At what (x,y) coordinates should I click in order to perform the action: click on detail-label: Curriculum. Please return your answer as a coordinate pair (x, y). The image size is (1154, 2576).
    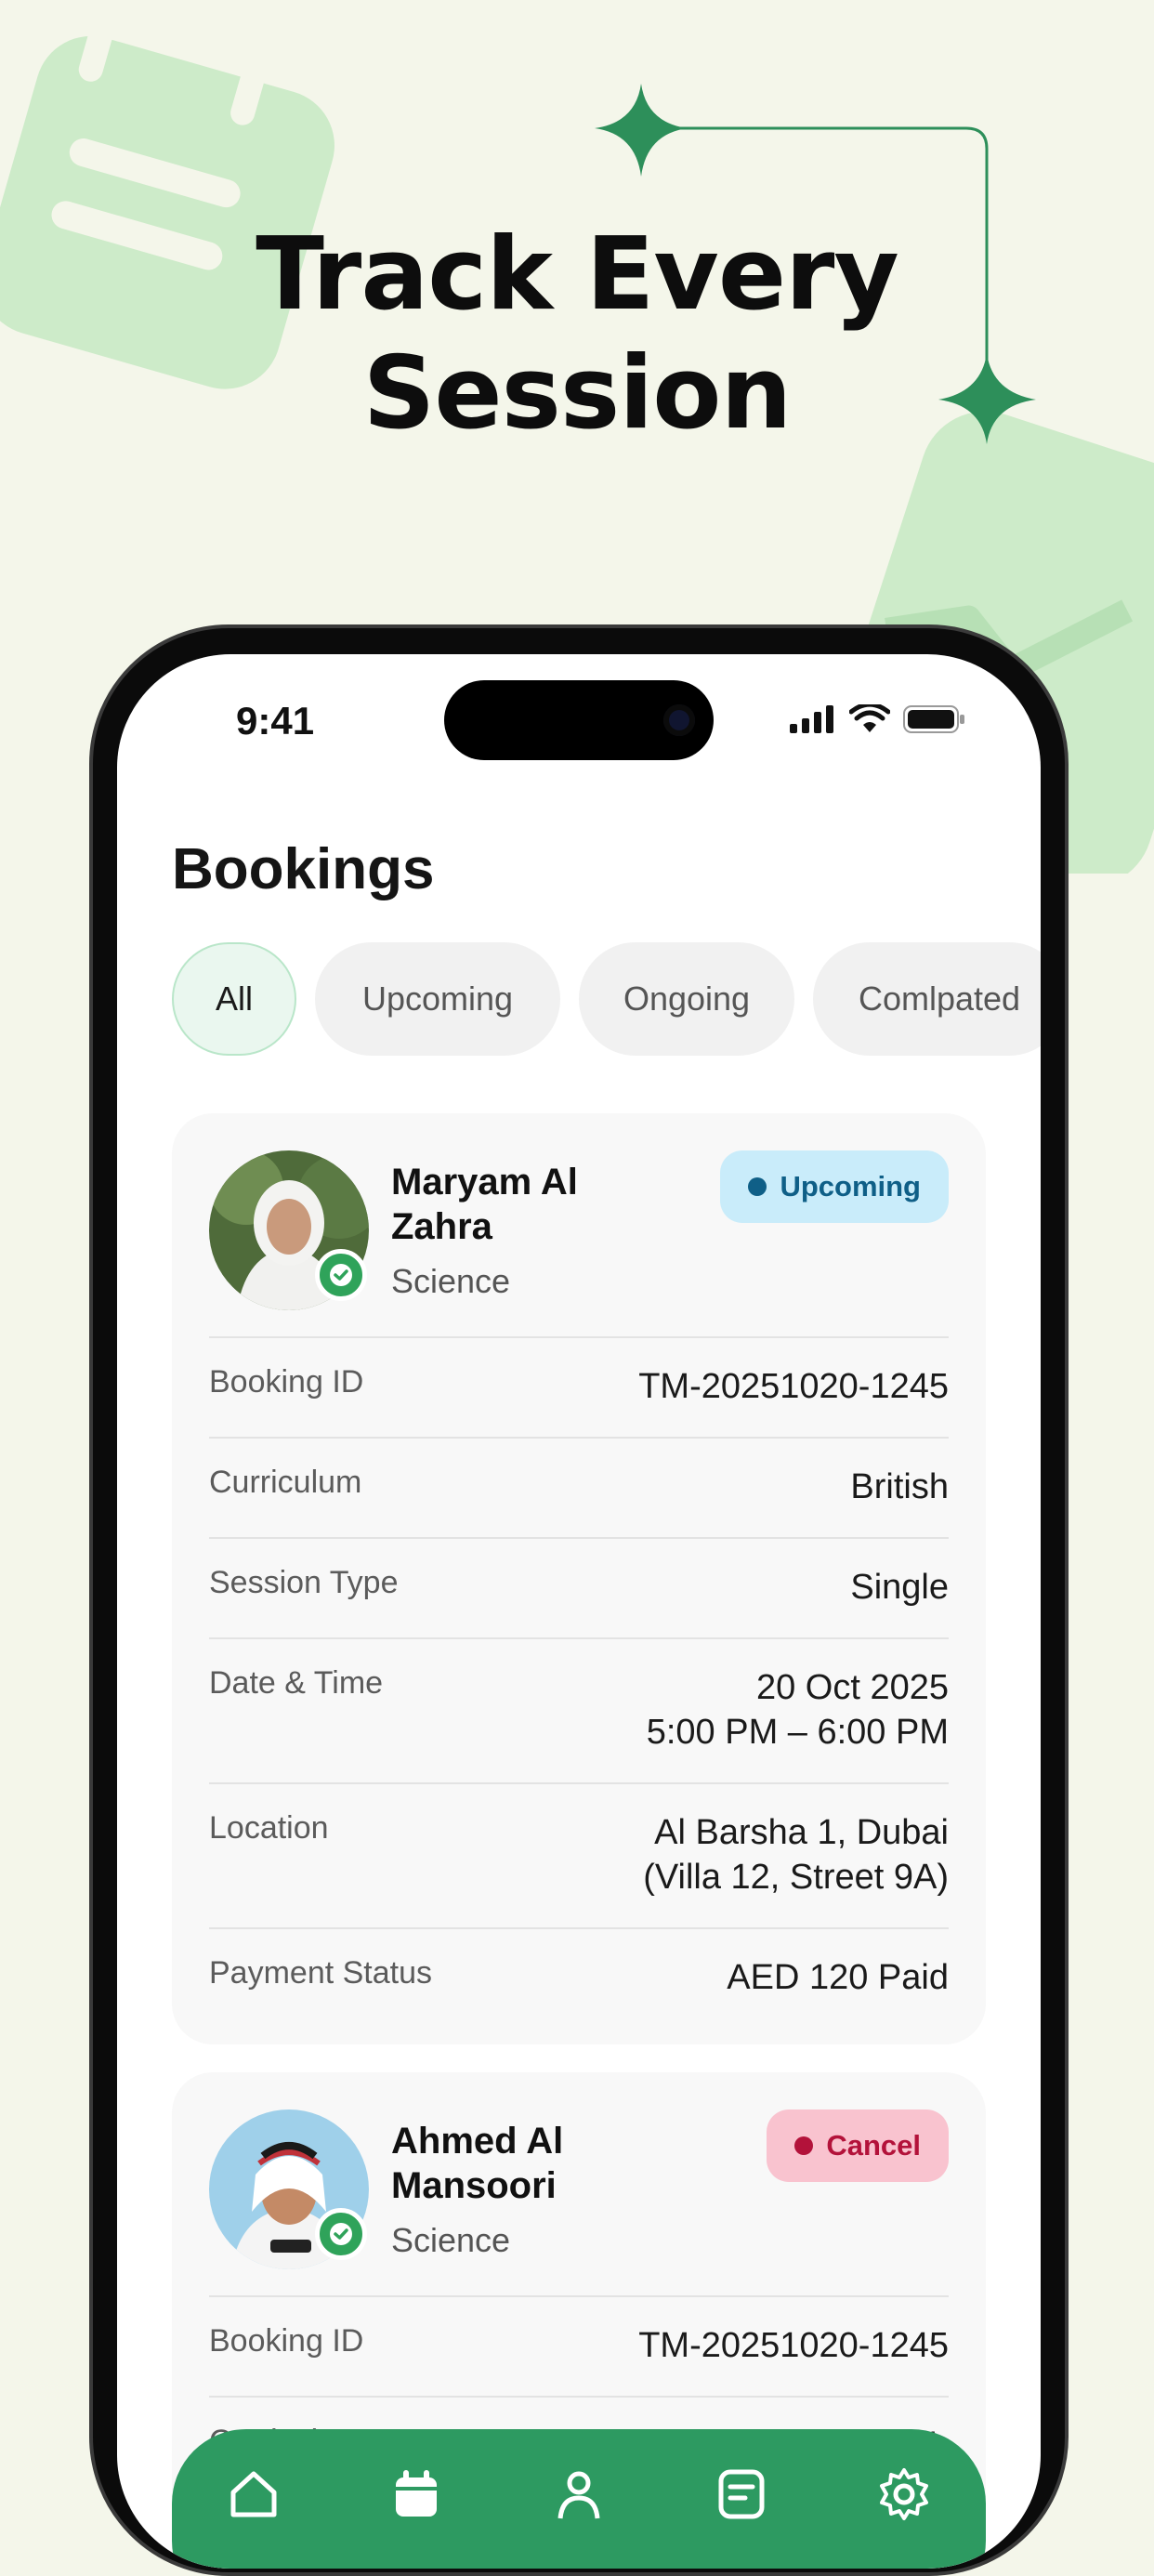
    Looking at the image, I should click on (286, 1482).